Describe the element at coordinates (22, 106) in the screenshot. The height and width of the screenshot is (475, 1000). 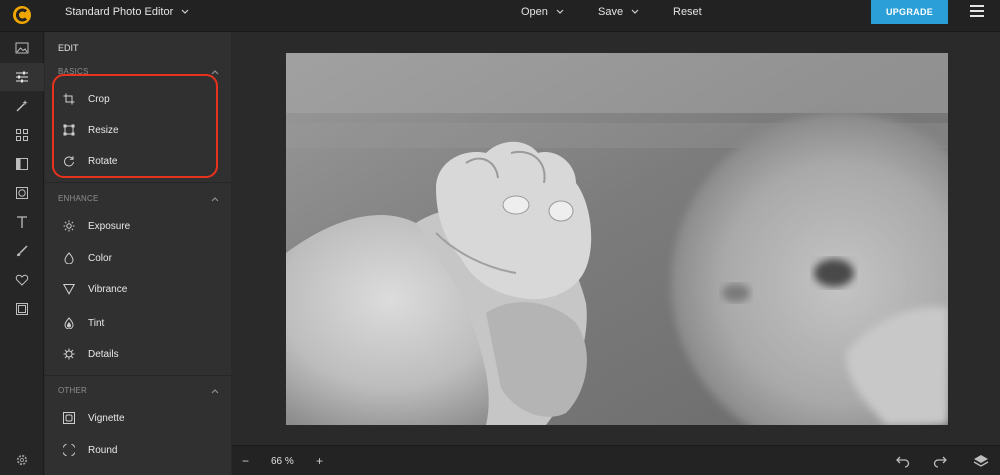
I see `wand-icon` at that location.